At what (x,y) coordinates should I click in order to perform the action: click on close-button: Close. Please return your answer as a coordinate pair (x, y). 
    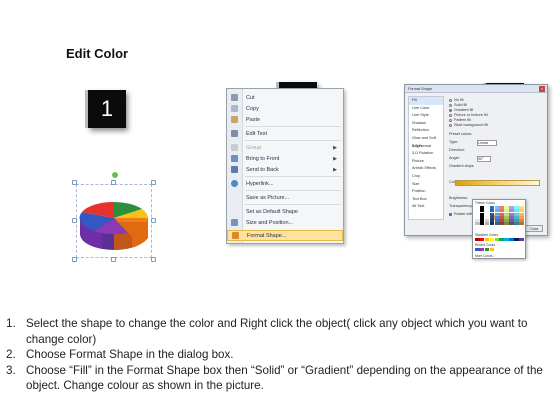
    Looking at the image, I should click on (534, 228).